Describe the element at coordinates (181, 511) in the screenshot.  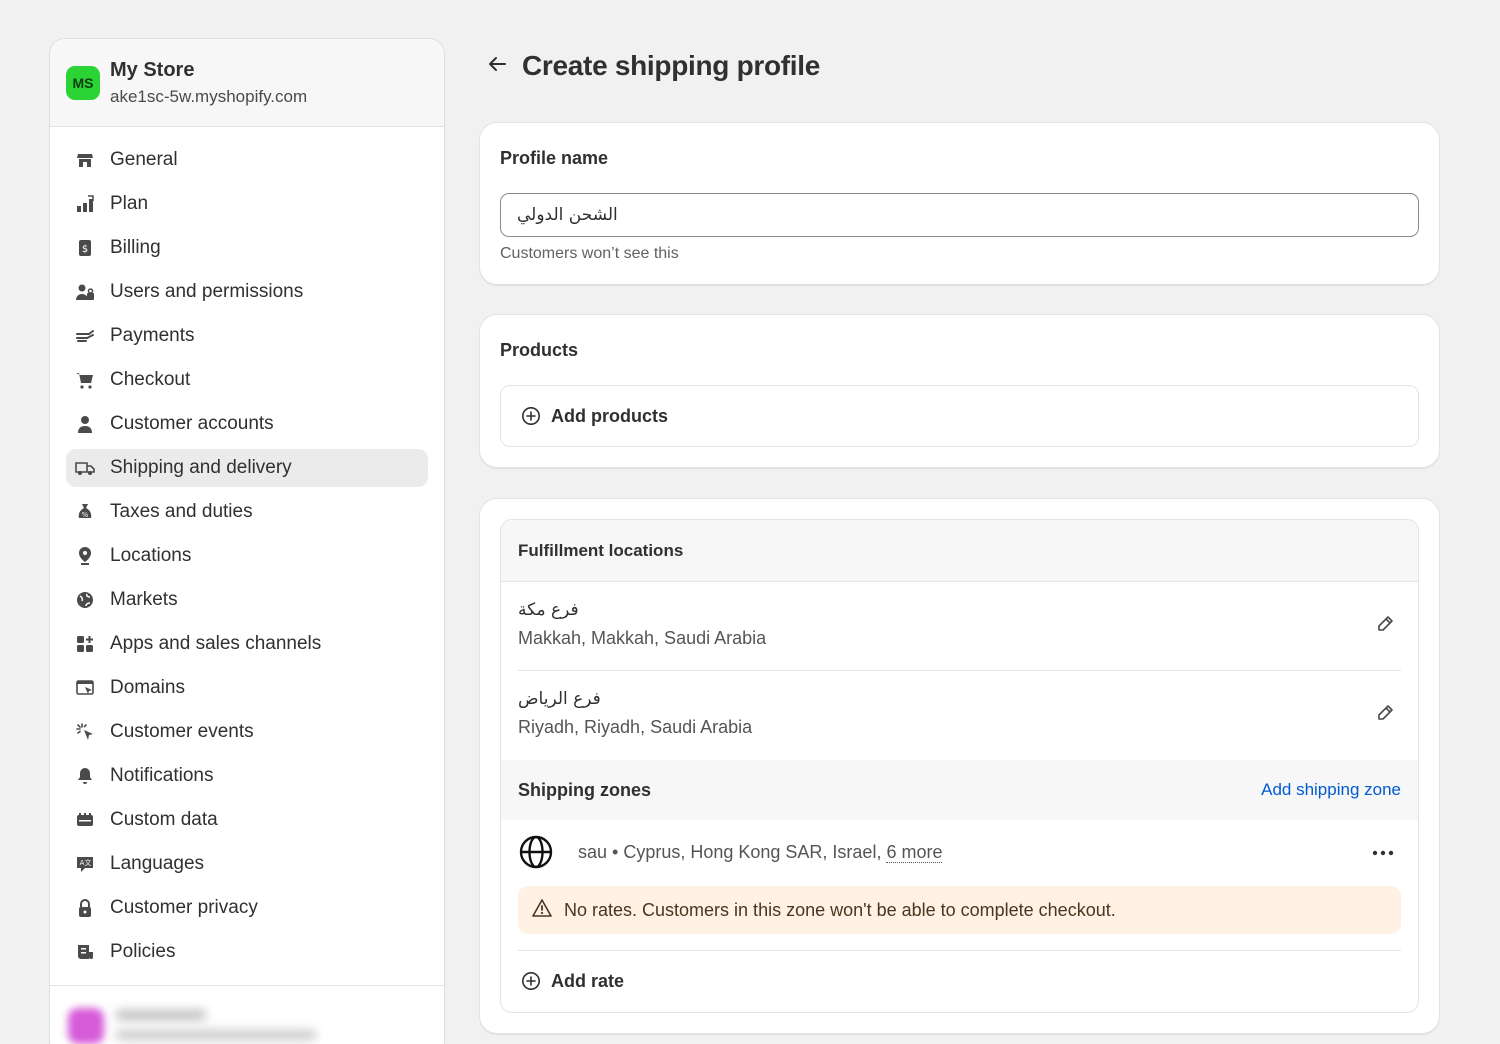
I see `sidebar-item-label: Taxes and duties` at that location.